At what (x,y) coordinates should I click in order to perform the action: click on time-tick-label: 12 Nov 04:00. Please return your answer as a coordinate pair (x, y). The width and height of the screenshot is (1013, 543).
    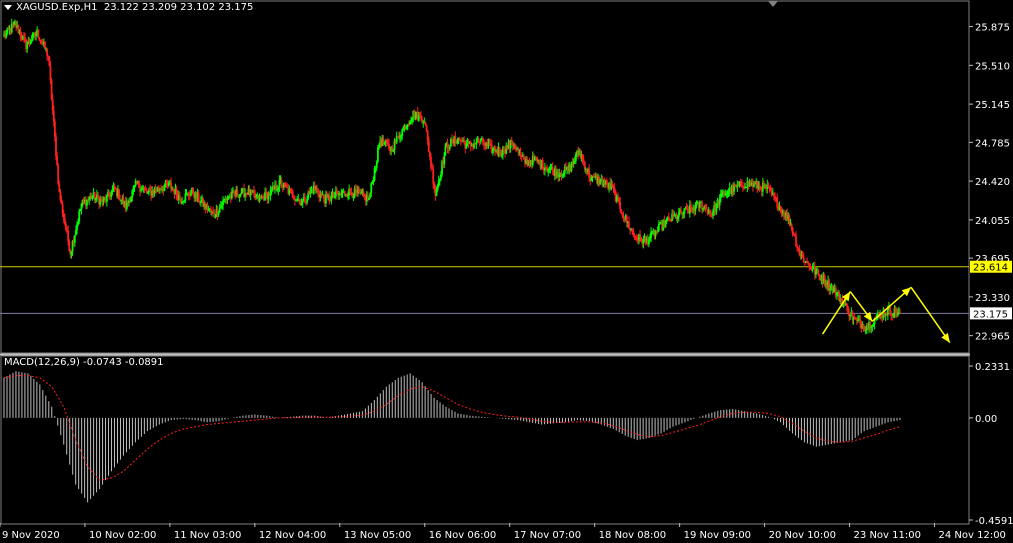
    Looking at the image, I should click on (292, 535).